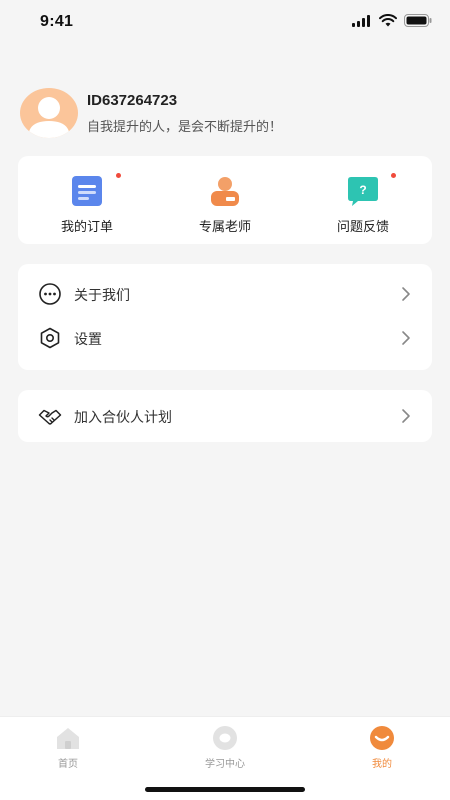 Image resolution: width=450 pixels, height=800 pixels. Describe the element at coordinates (225, 191) in the screenshot. I see `teacher-icon` at that location.